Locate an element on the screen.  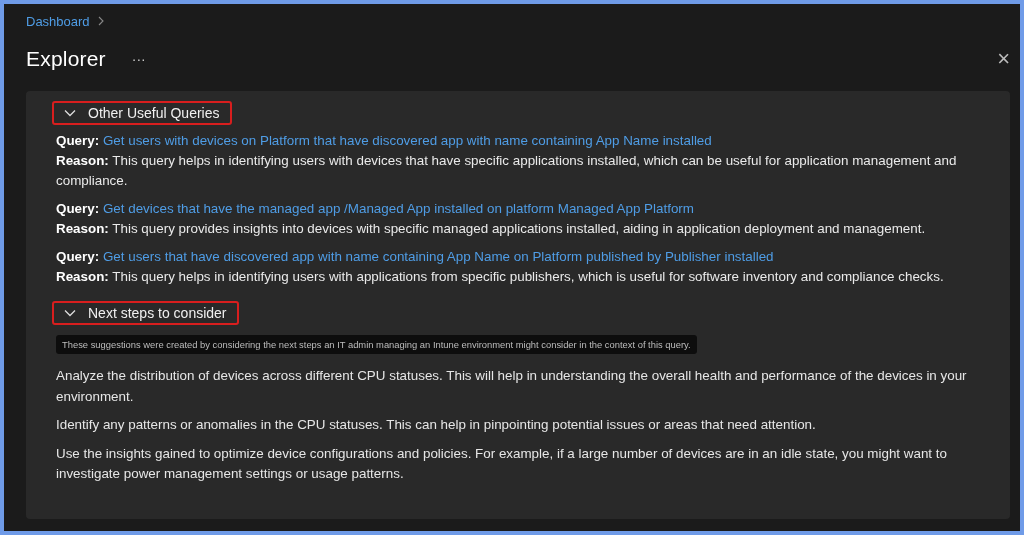
step-paragraph: Identify any patterns or anomalies in the CPU statuses. This can help in pinpointing potential issues or areas that need attention. is located at coordinates (436, 425).